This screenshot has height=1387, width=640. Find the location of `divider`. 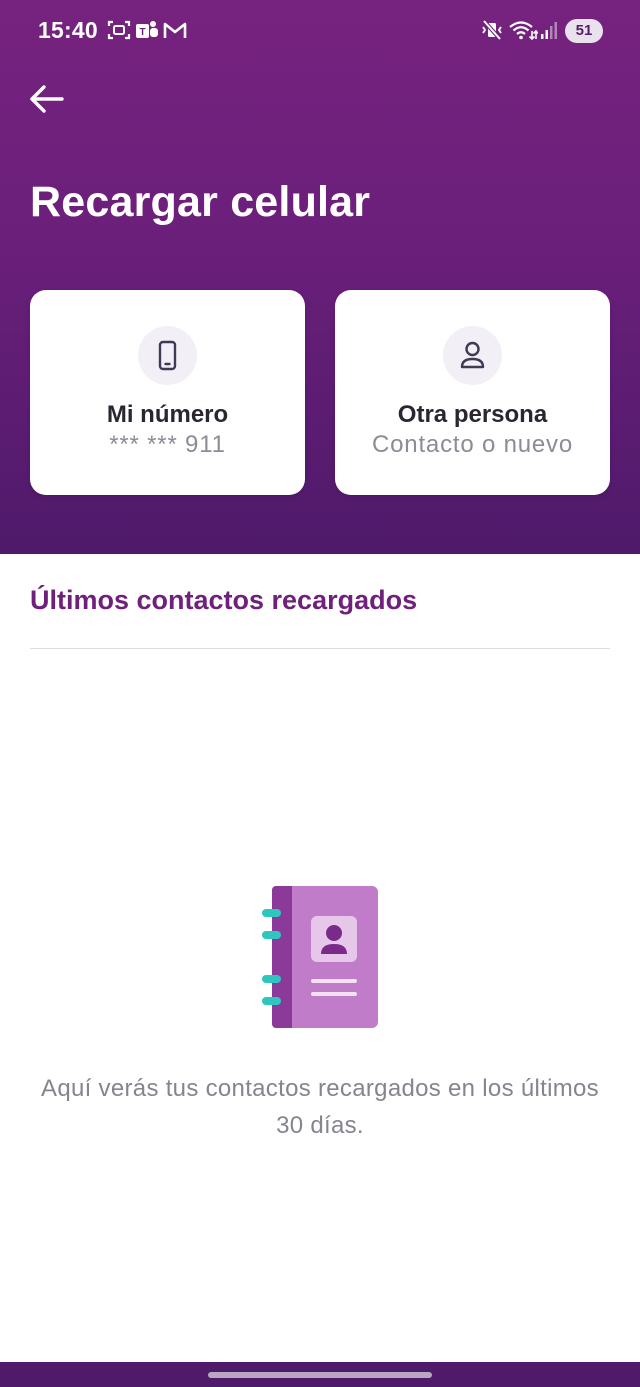

divider is located at coordinates (320, 648).